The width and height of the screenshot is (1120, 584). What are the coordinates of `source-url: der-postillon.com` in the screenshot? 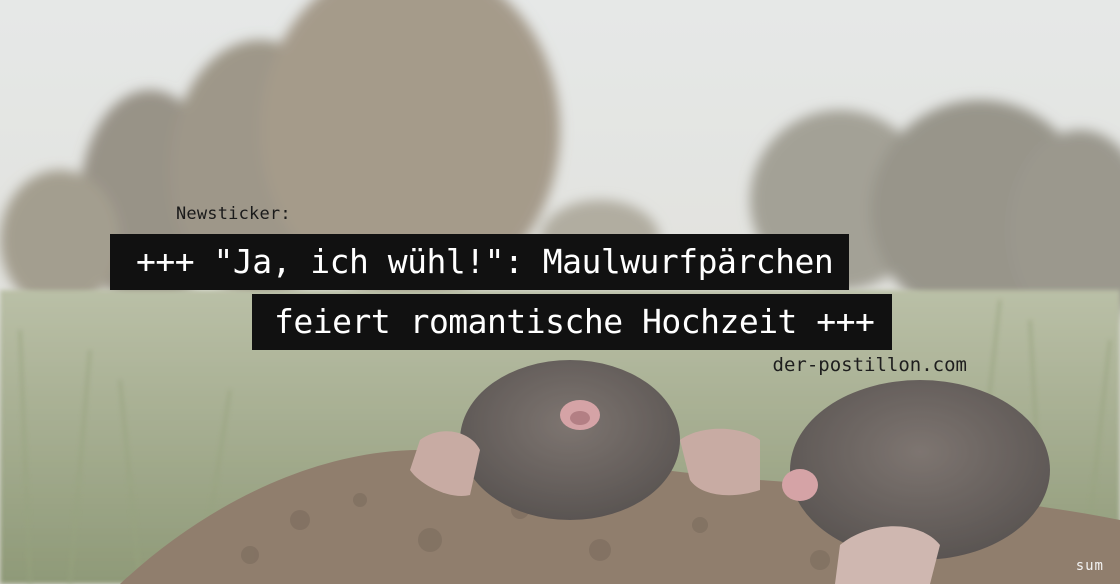 It's located at (869, 365).